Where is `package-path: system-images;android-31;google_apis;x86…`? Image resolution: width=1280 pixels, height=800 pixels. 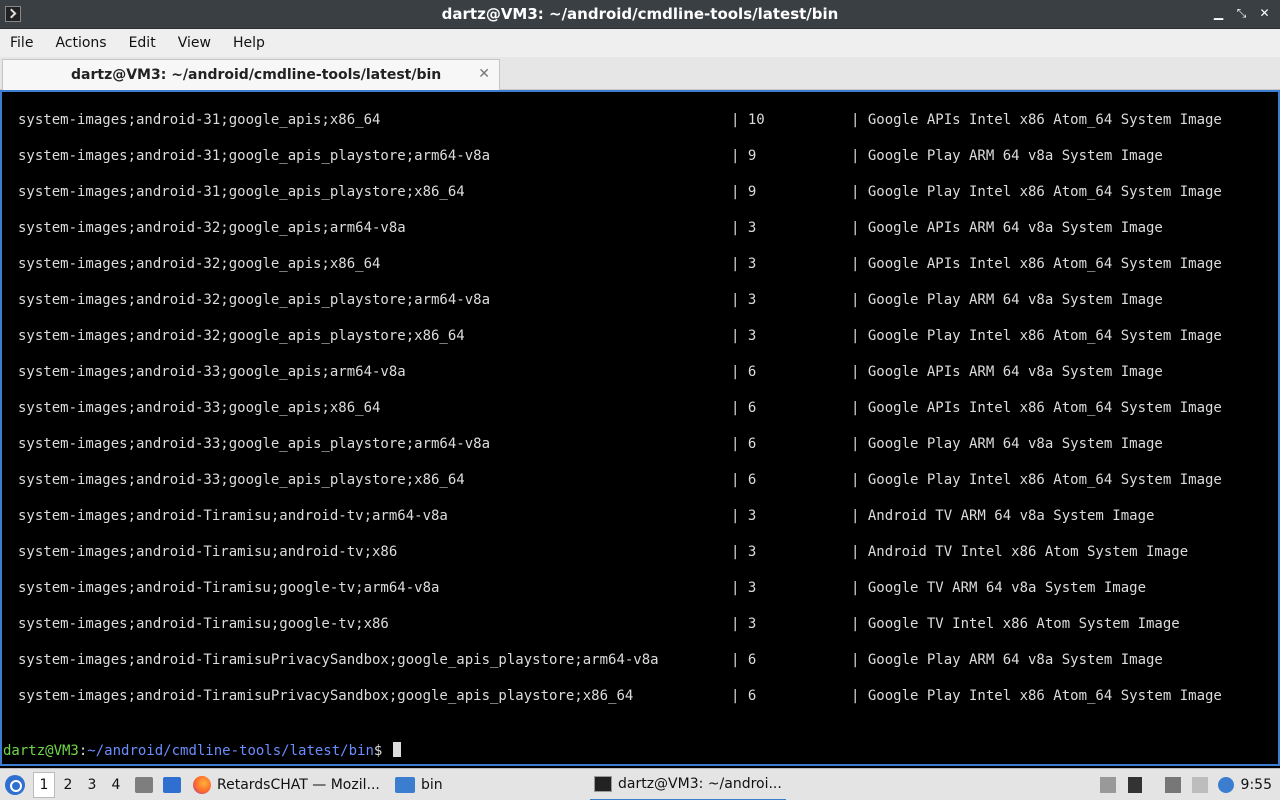 package-path: system-images;android-31;google_apis;x86… is located at coordinates (199, 120).